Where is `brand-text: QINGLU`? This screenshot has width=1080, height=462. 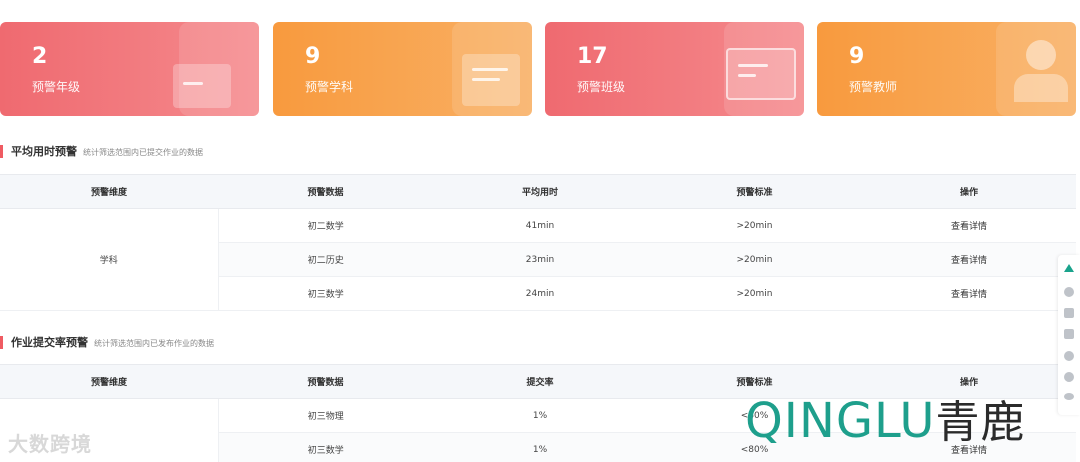
brand-text: QINGLU is located at coordinates (840, 421).